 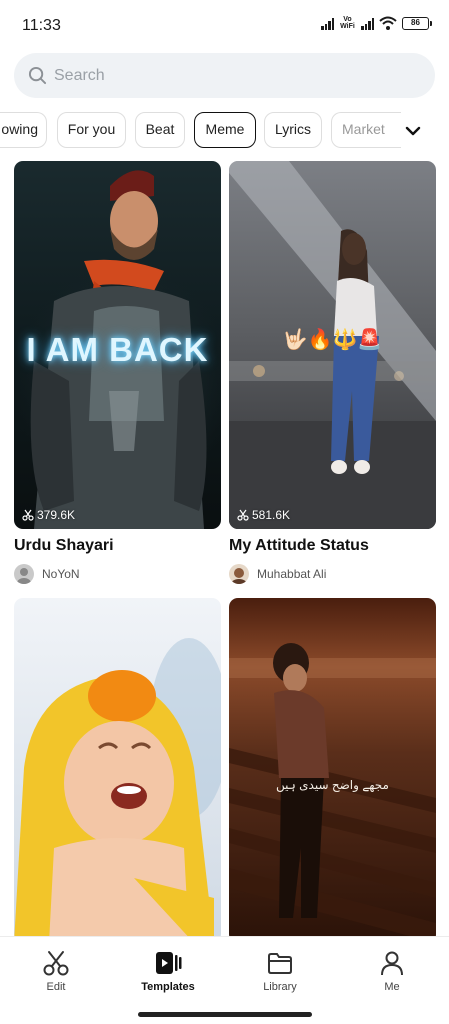 I want to click on card-overlay-text: I AM BACK, so click(x=117, y=349).